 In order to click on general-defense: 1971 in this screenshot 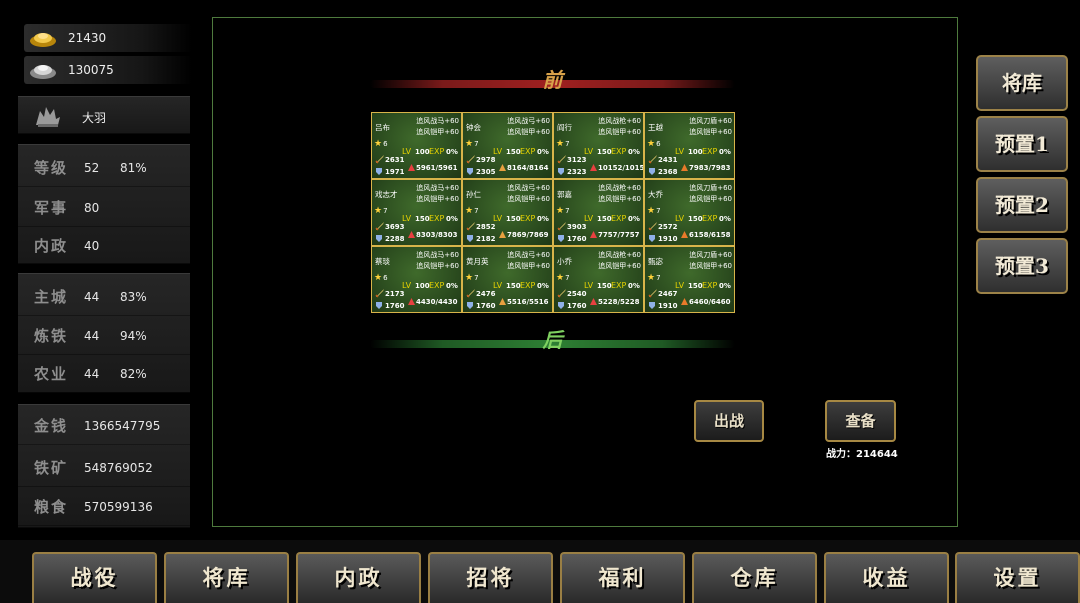, I will do `click(395, 172)`.